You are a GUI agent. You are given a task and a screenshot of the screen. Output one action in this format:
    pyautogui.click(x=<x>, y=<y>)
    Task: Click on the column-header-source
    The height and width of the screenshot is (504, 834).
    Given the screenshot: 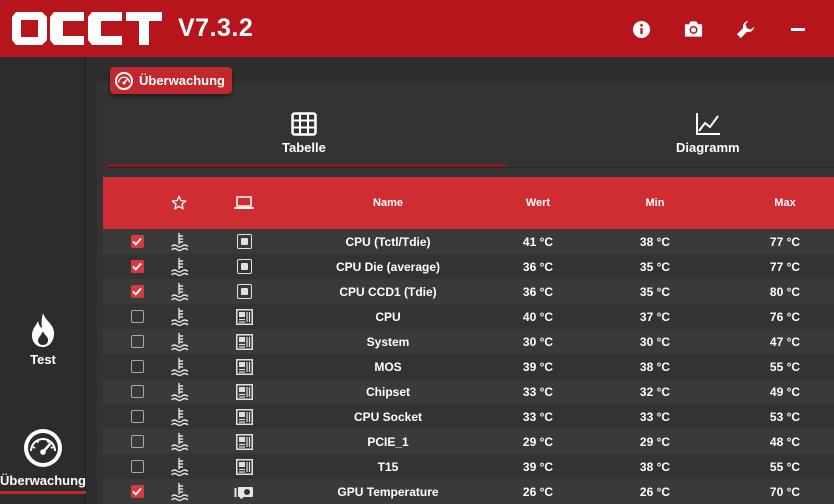 What is the action you would take?
    pyautogui.click(x=244, y=203)
    